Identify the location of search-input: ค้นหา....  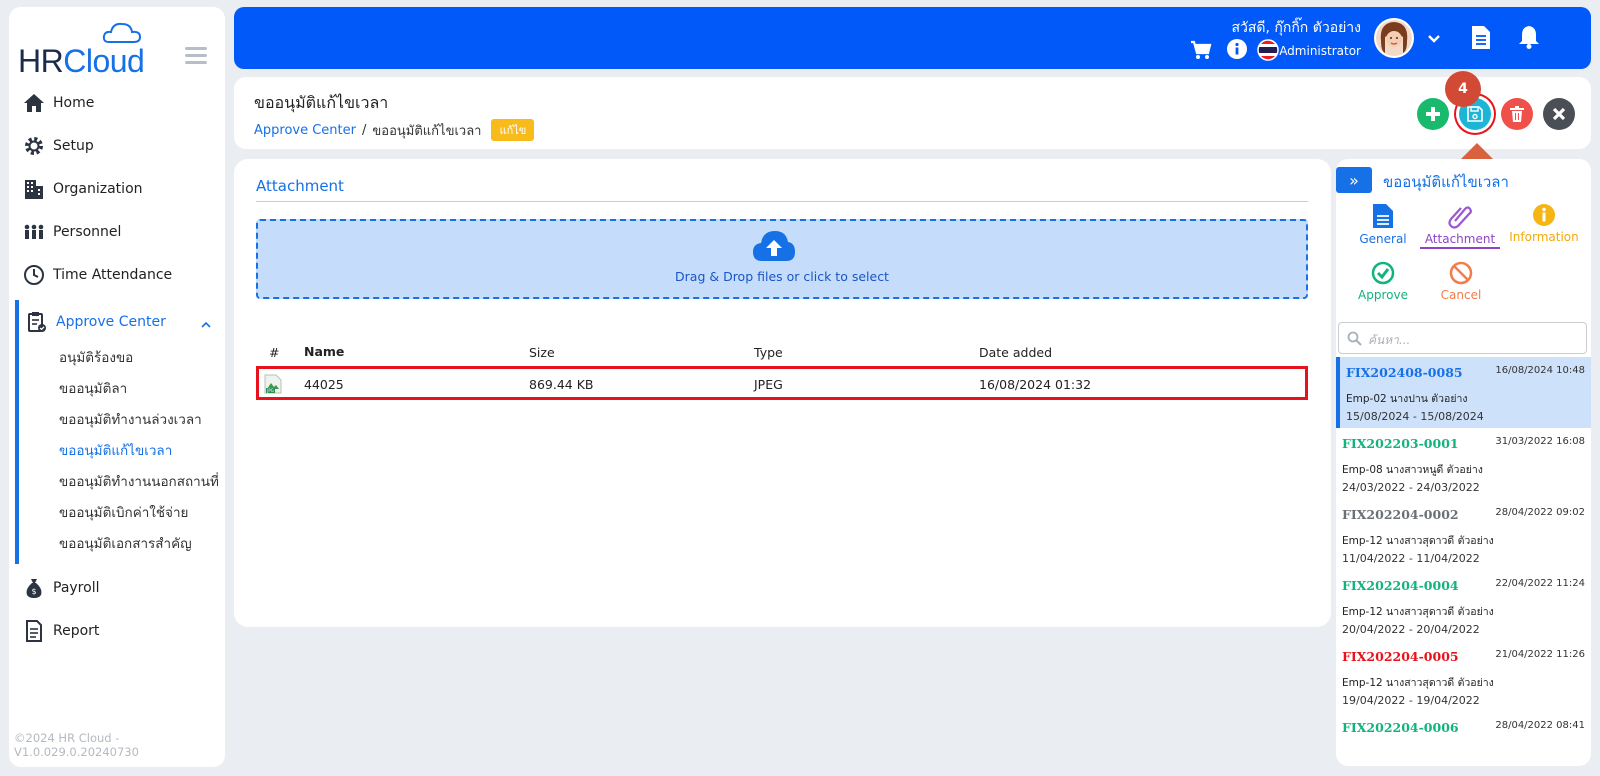
(1462, 338).